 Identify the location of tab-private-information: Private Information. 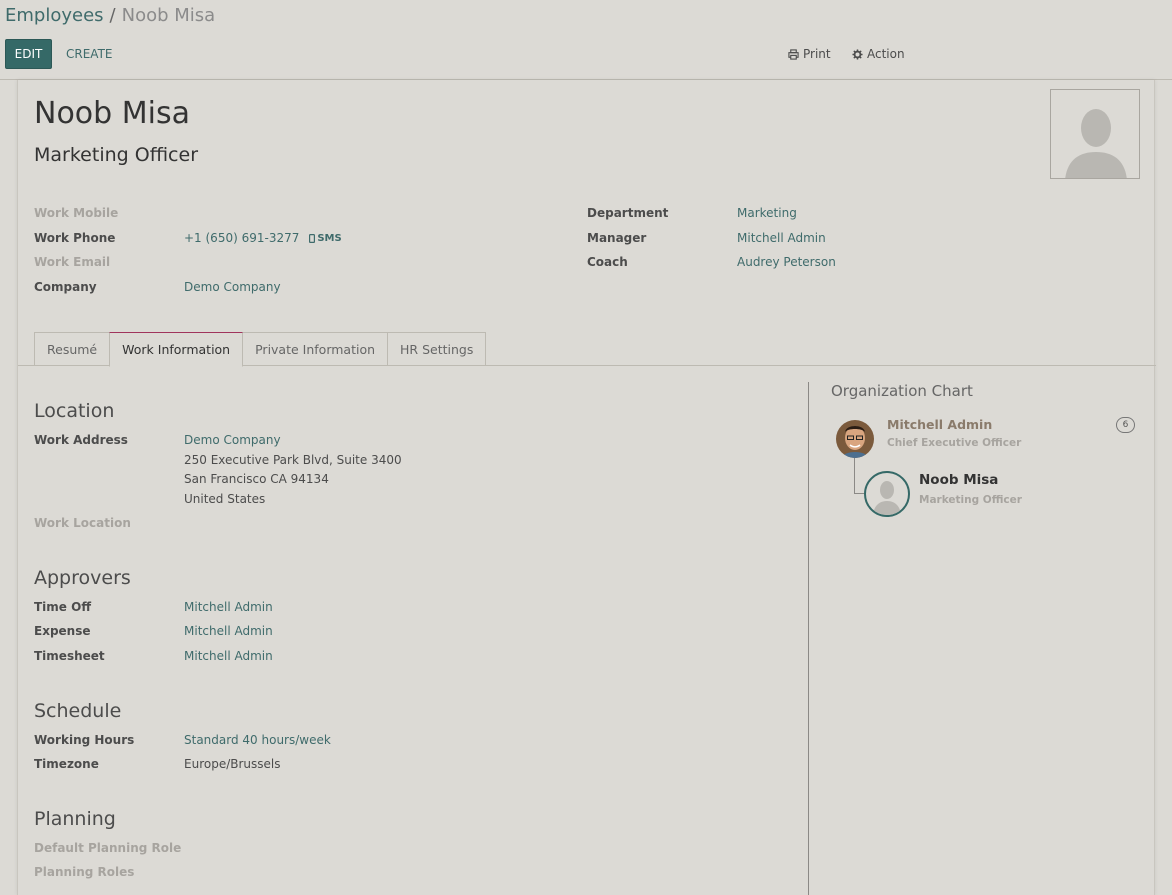
(315, 349).